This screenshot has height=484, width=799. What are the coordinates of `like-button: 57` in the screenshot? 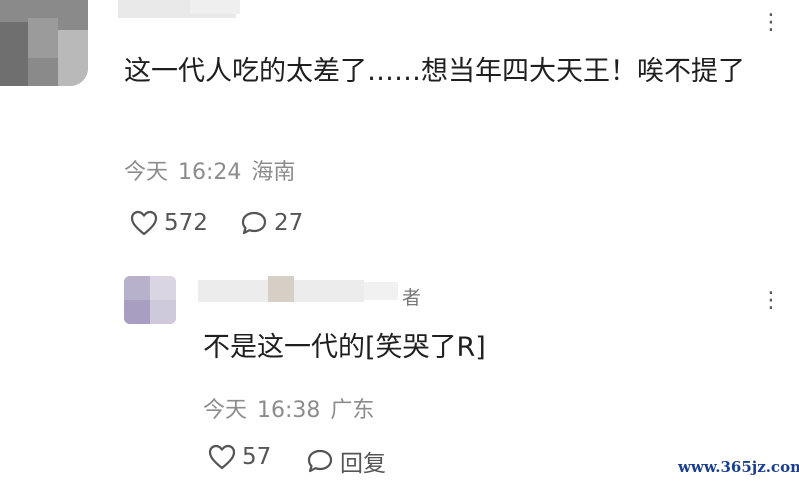 It's located at (239, 457).